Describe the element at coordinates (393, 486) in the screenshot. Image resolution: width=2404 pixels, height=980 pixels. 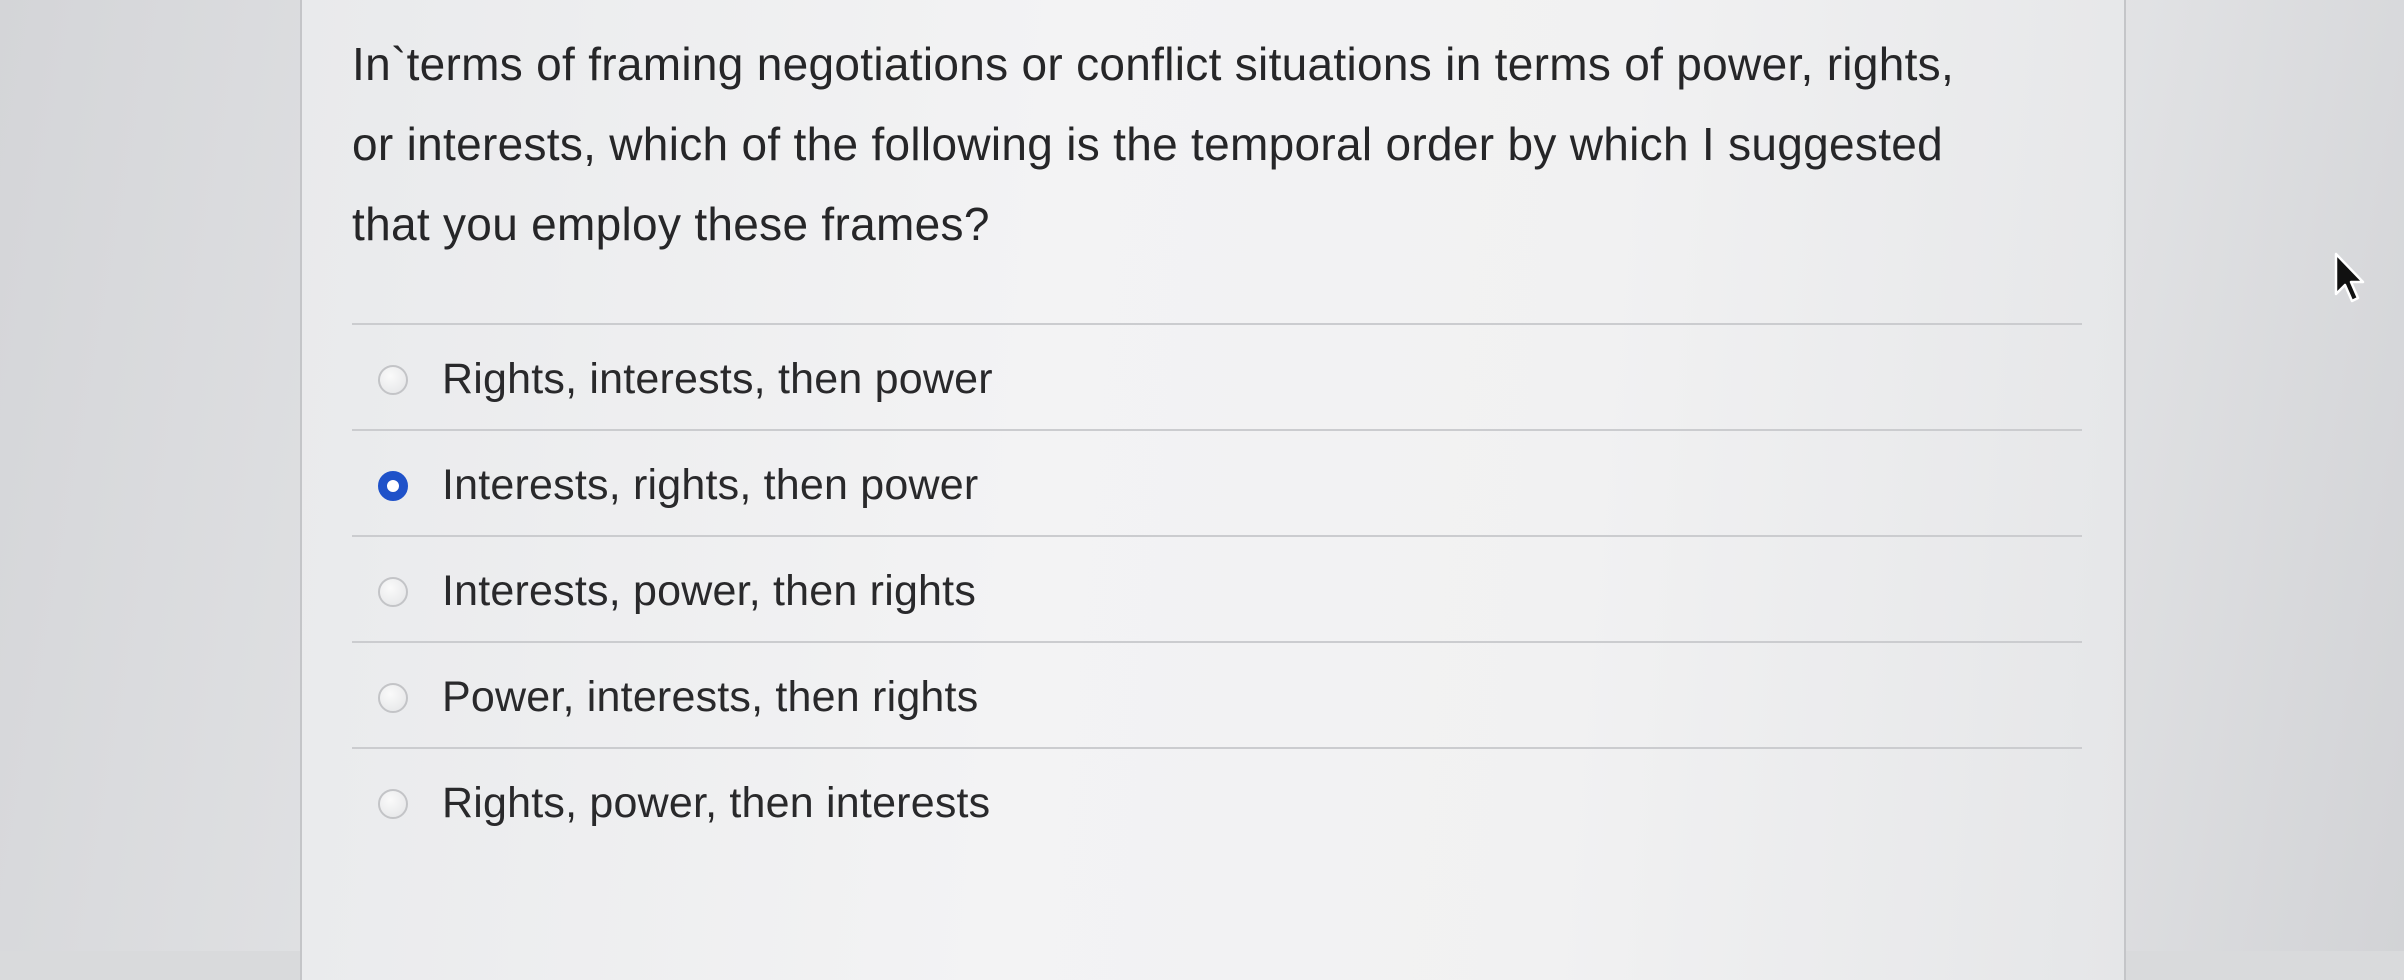
I see `radio-button-2-selected` at that location.